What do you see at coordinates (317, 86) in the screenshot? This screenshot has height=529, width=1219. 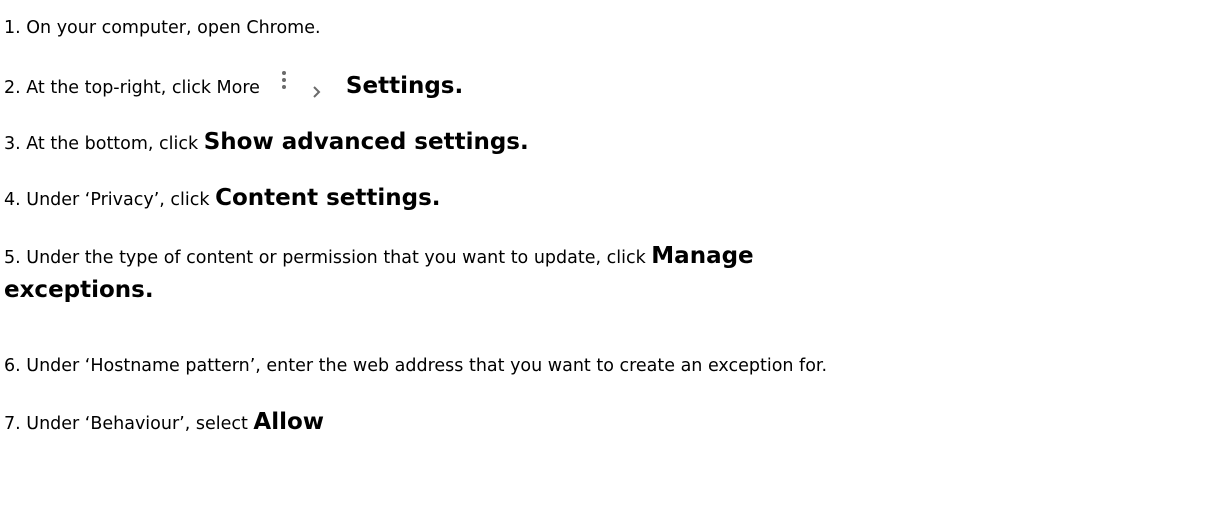 I see `chevron-right-icon` at bounding box center [317, 86].